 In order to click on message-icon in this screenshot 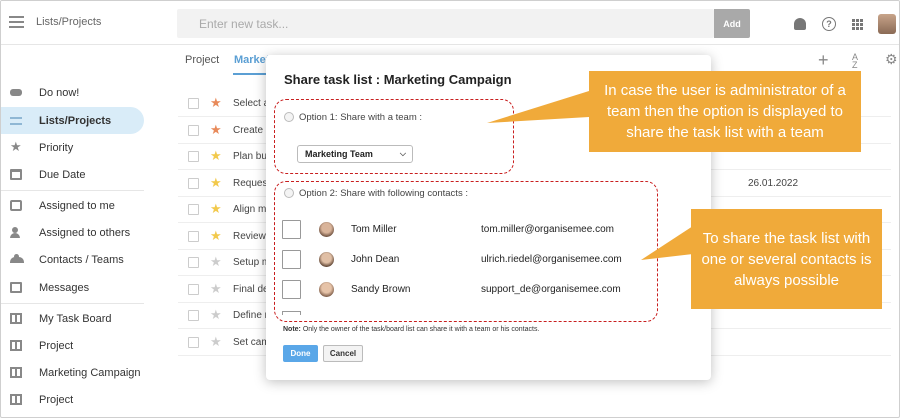, I will do `click(16, 287)`.